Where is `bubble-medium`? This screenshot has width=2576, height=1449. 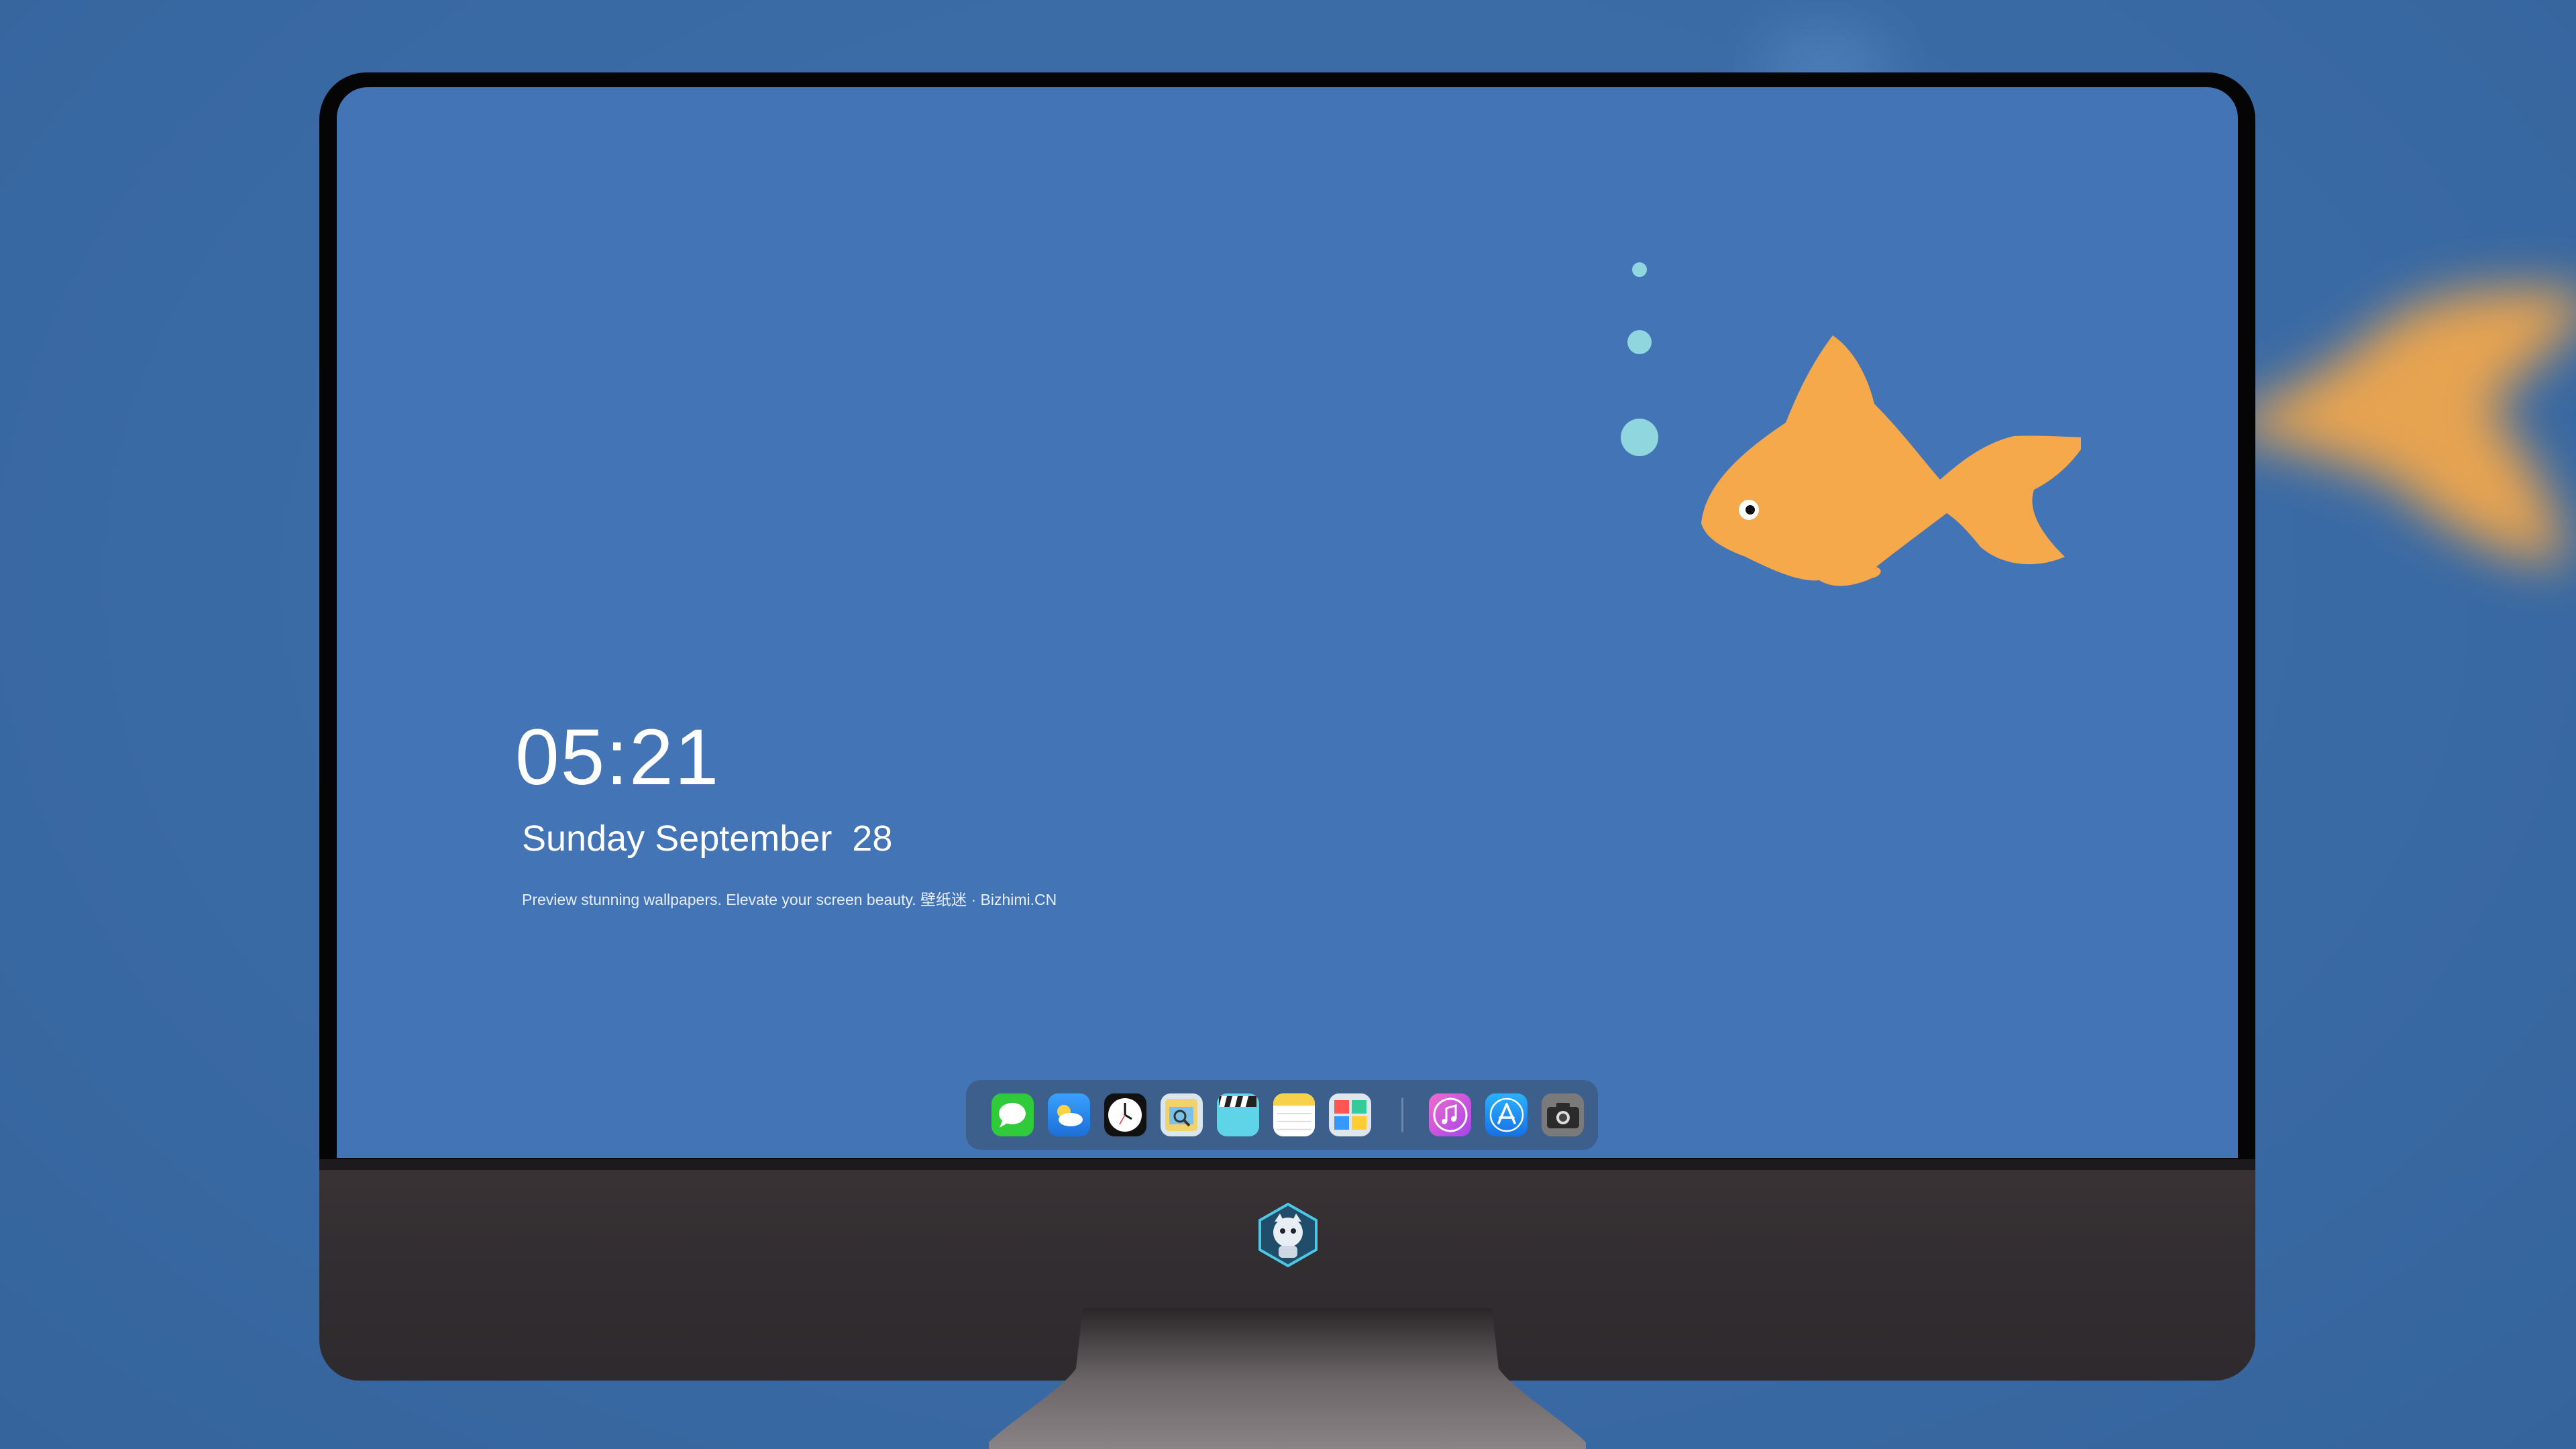 bubble-medium is located at coordinates (1639, 342).